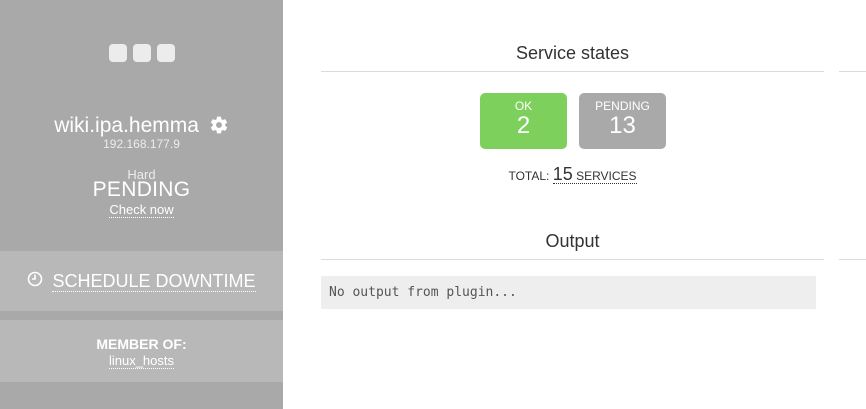 This screenshot has width=866, height=409. I want to click on pending-services-badge: PENDING 13, so click(622, 121).